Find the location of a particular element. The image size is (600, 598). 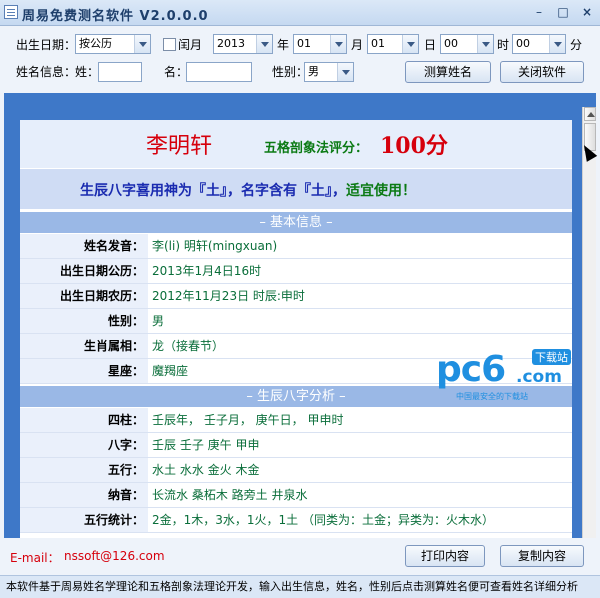

gender-select: 男 is located at coordinates (329, 72).